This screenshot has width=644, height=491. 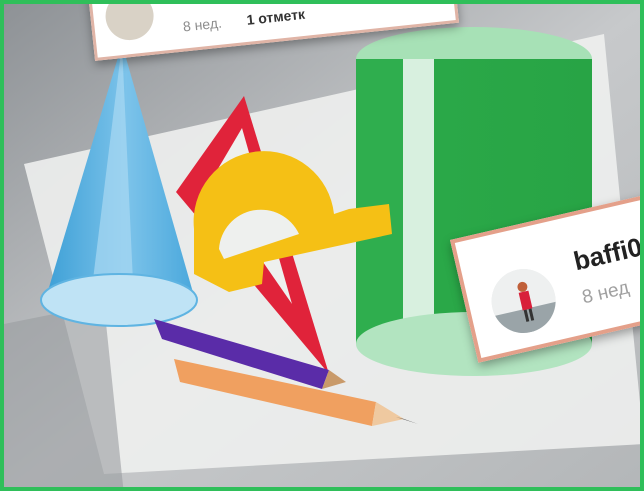 What do you see at coordinates (605, 254) in the screenshot?
I see `username: baffi0` at bounding box center [605, 254].